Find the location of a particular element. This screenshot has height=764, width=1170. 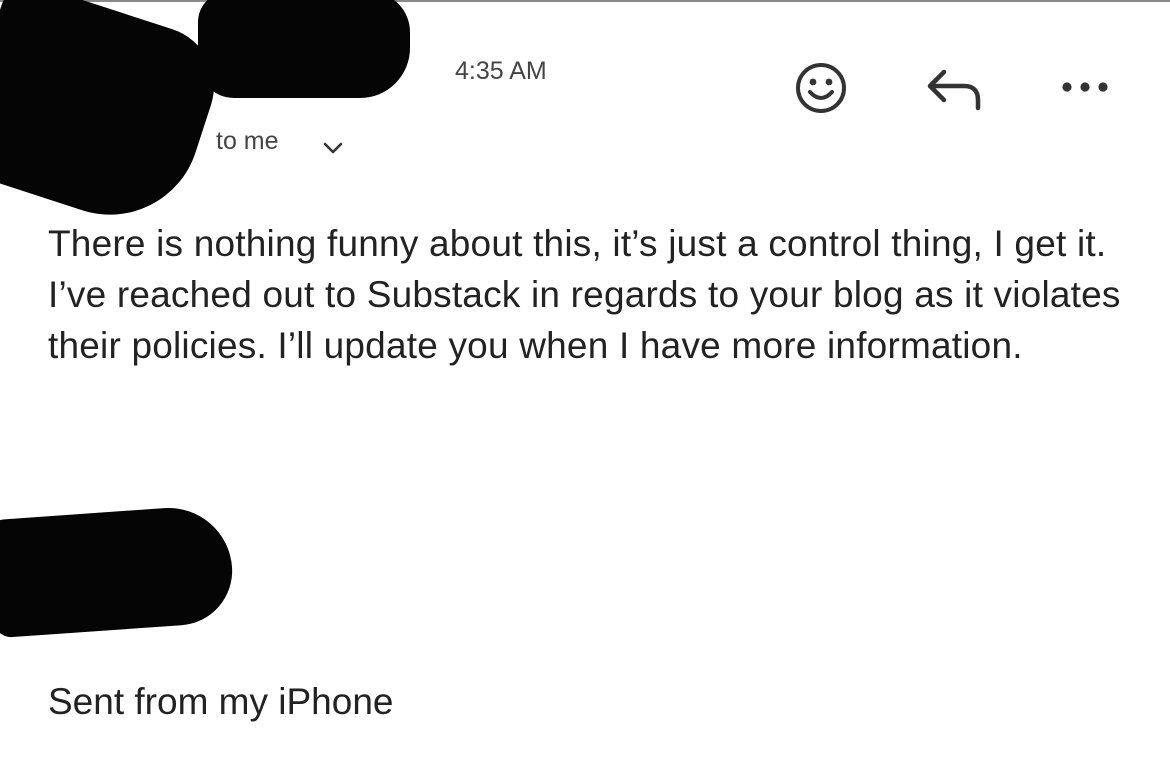

more-options-button is located at coordinates (1085, 87).